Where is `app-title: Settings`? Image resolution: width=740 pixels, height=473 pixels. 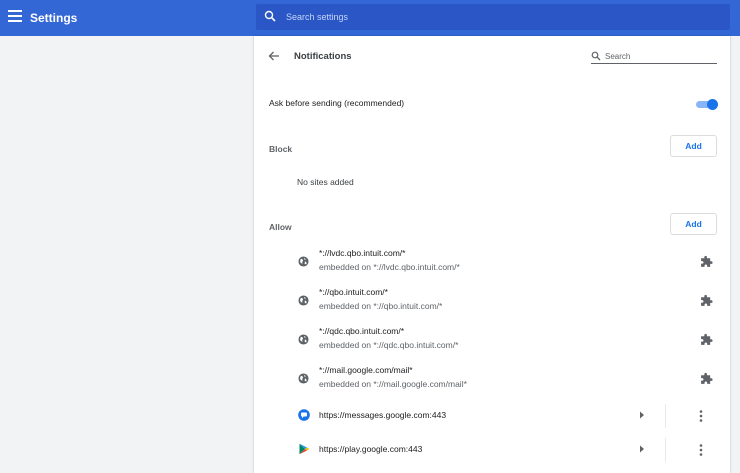
app-title: Settings is located at coordinates (54, 18).